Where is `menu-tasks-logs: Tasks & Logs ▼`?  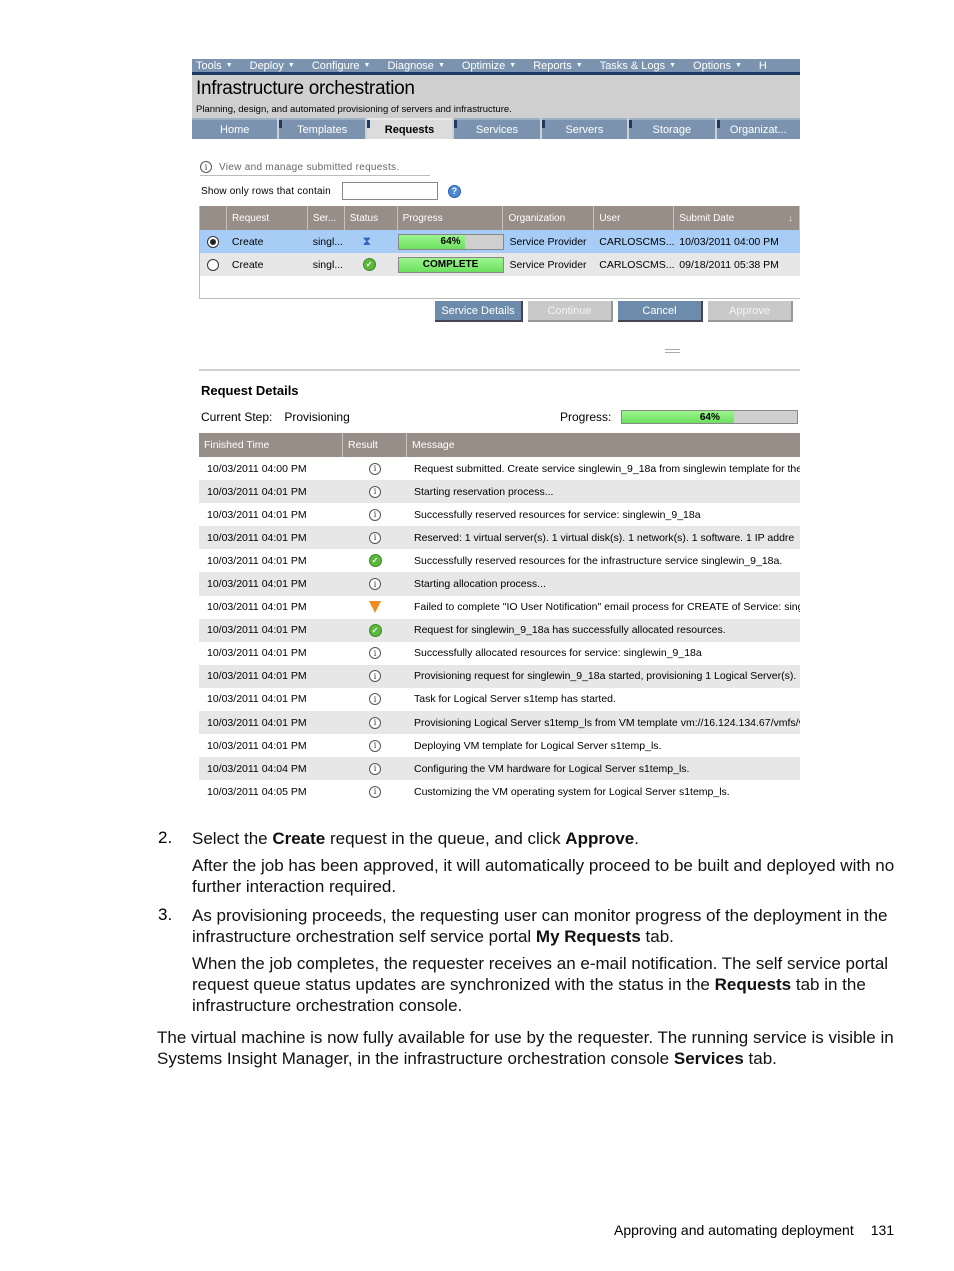
menu-tasks-logs: Tasks & Logs ▼ is located at coordinates (638, 66).